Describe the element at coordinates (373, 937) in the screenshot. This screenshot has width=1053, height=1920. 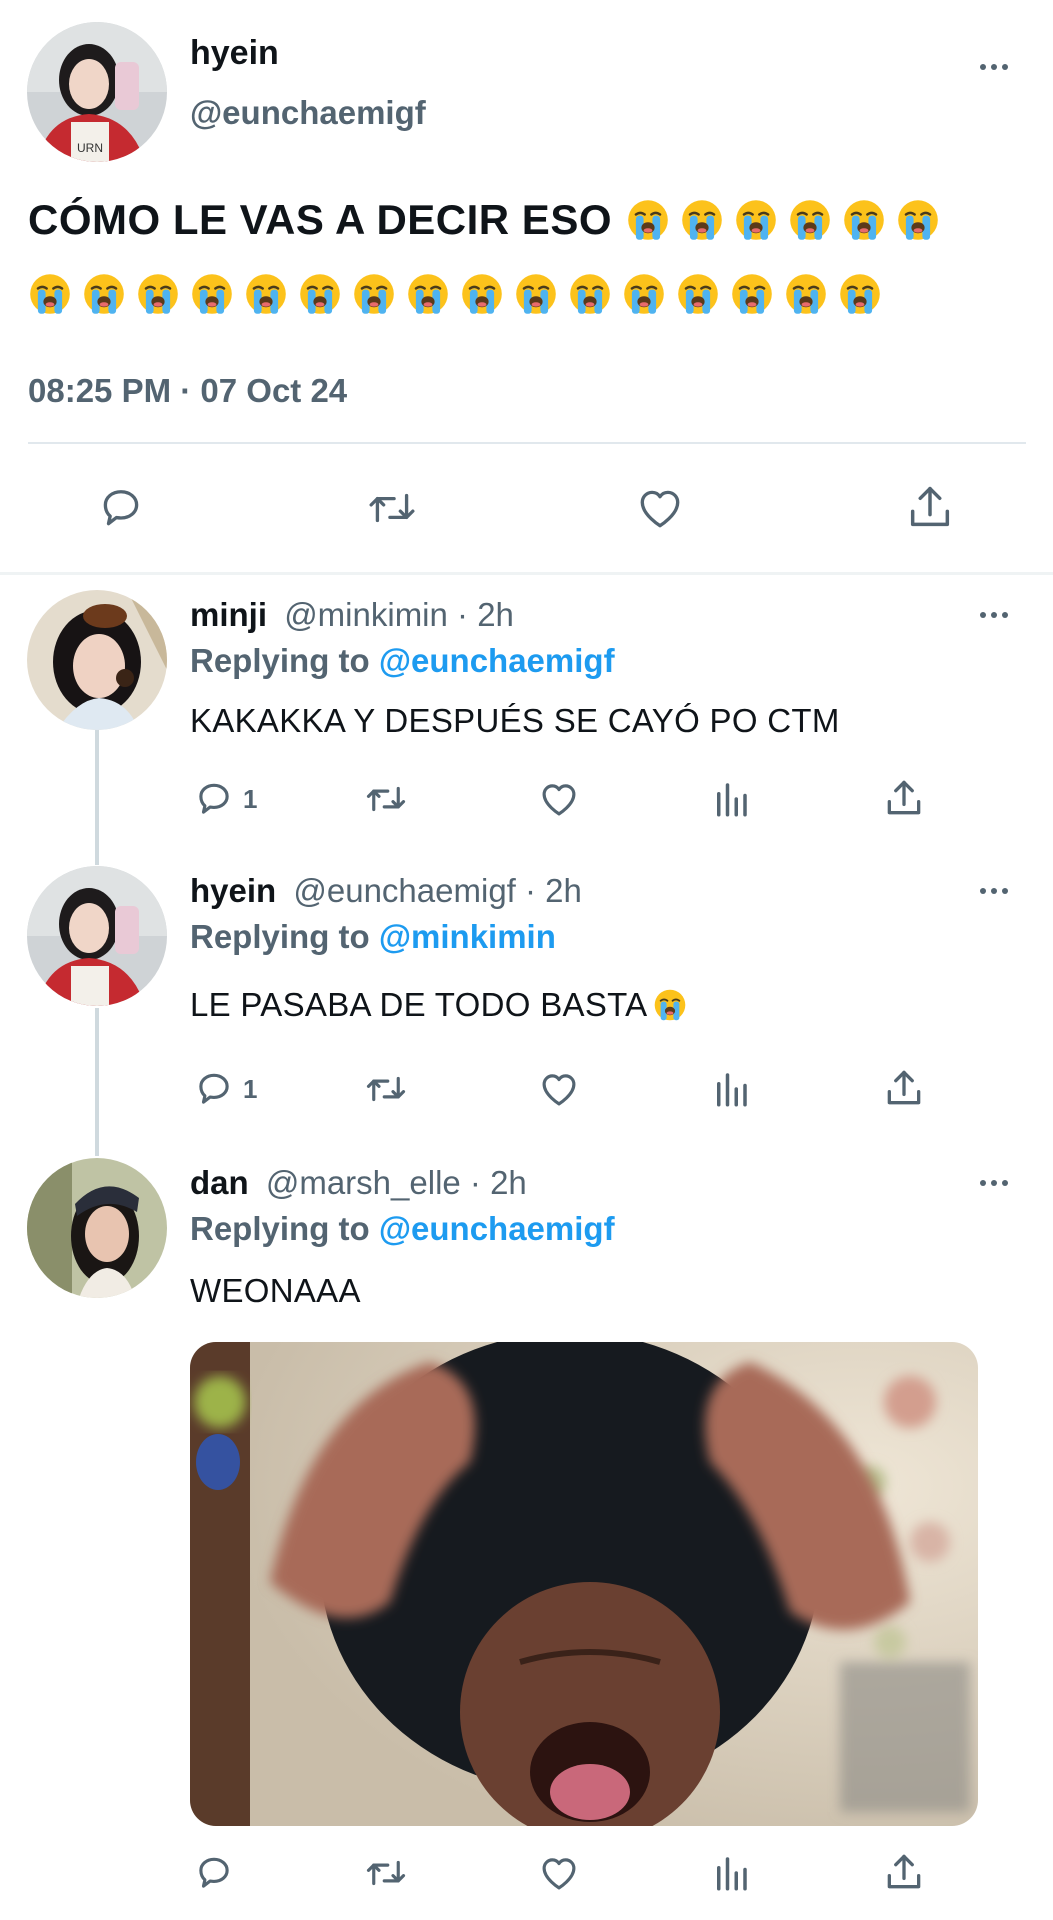
I see `replying-to: Replying to @minkimin` at that location.